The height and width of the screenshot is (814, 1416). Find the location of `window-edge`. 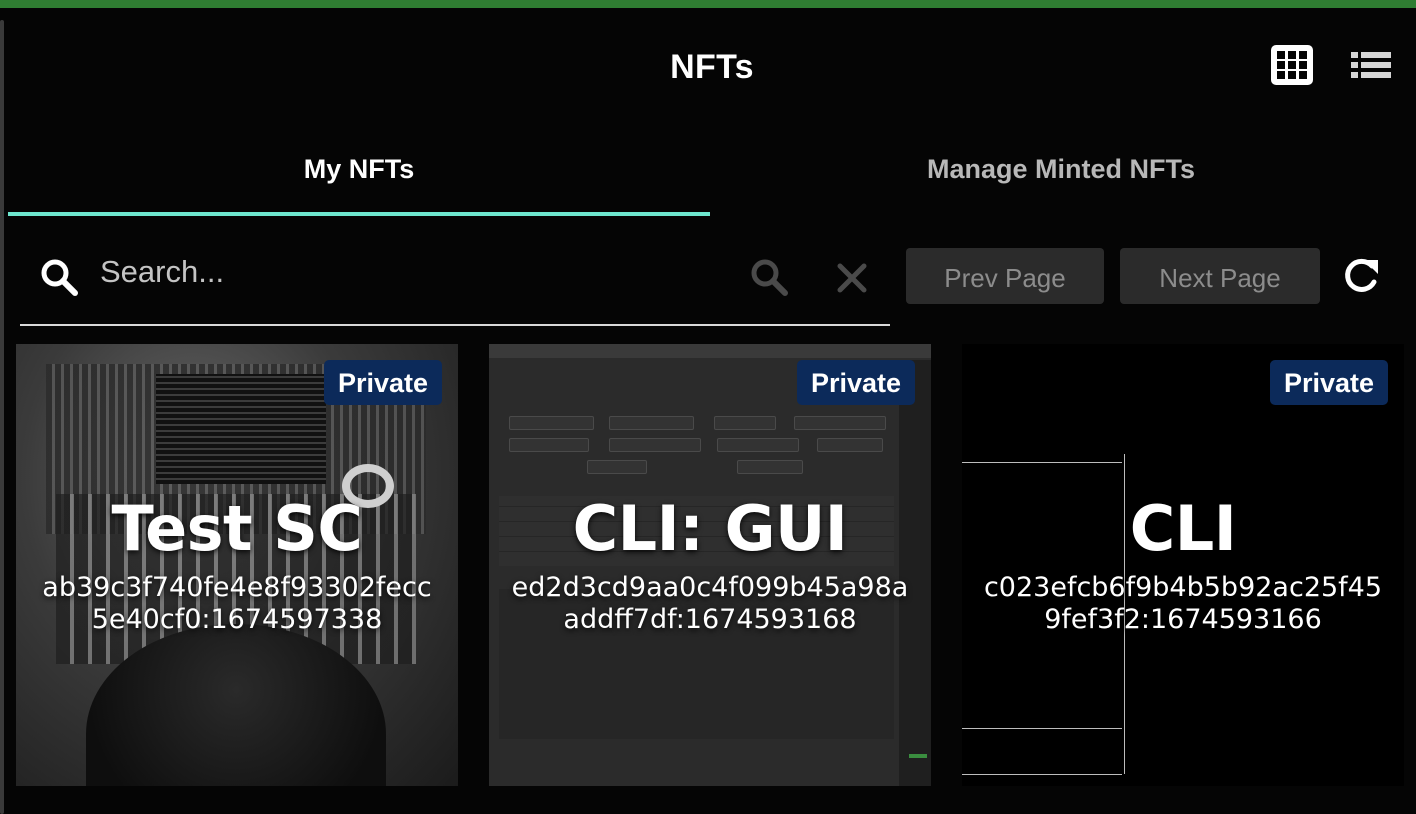

window-edge is located at coordinates (2, 417).